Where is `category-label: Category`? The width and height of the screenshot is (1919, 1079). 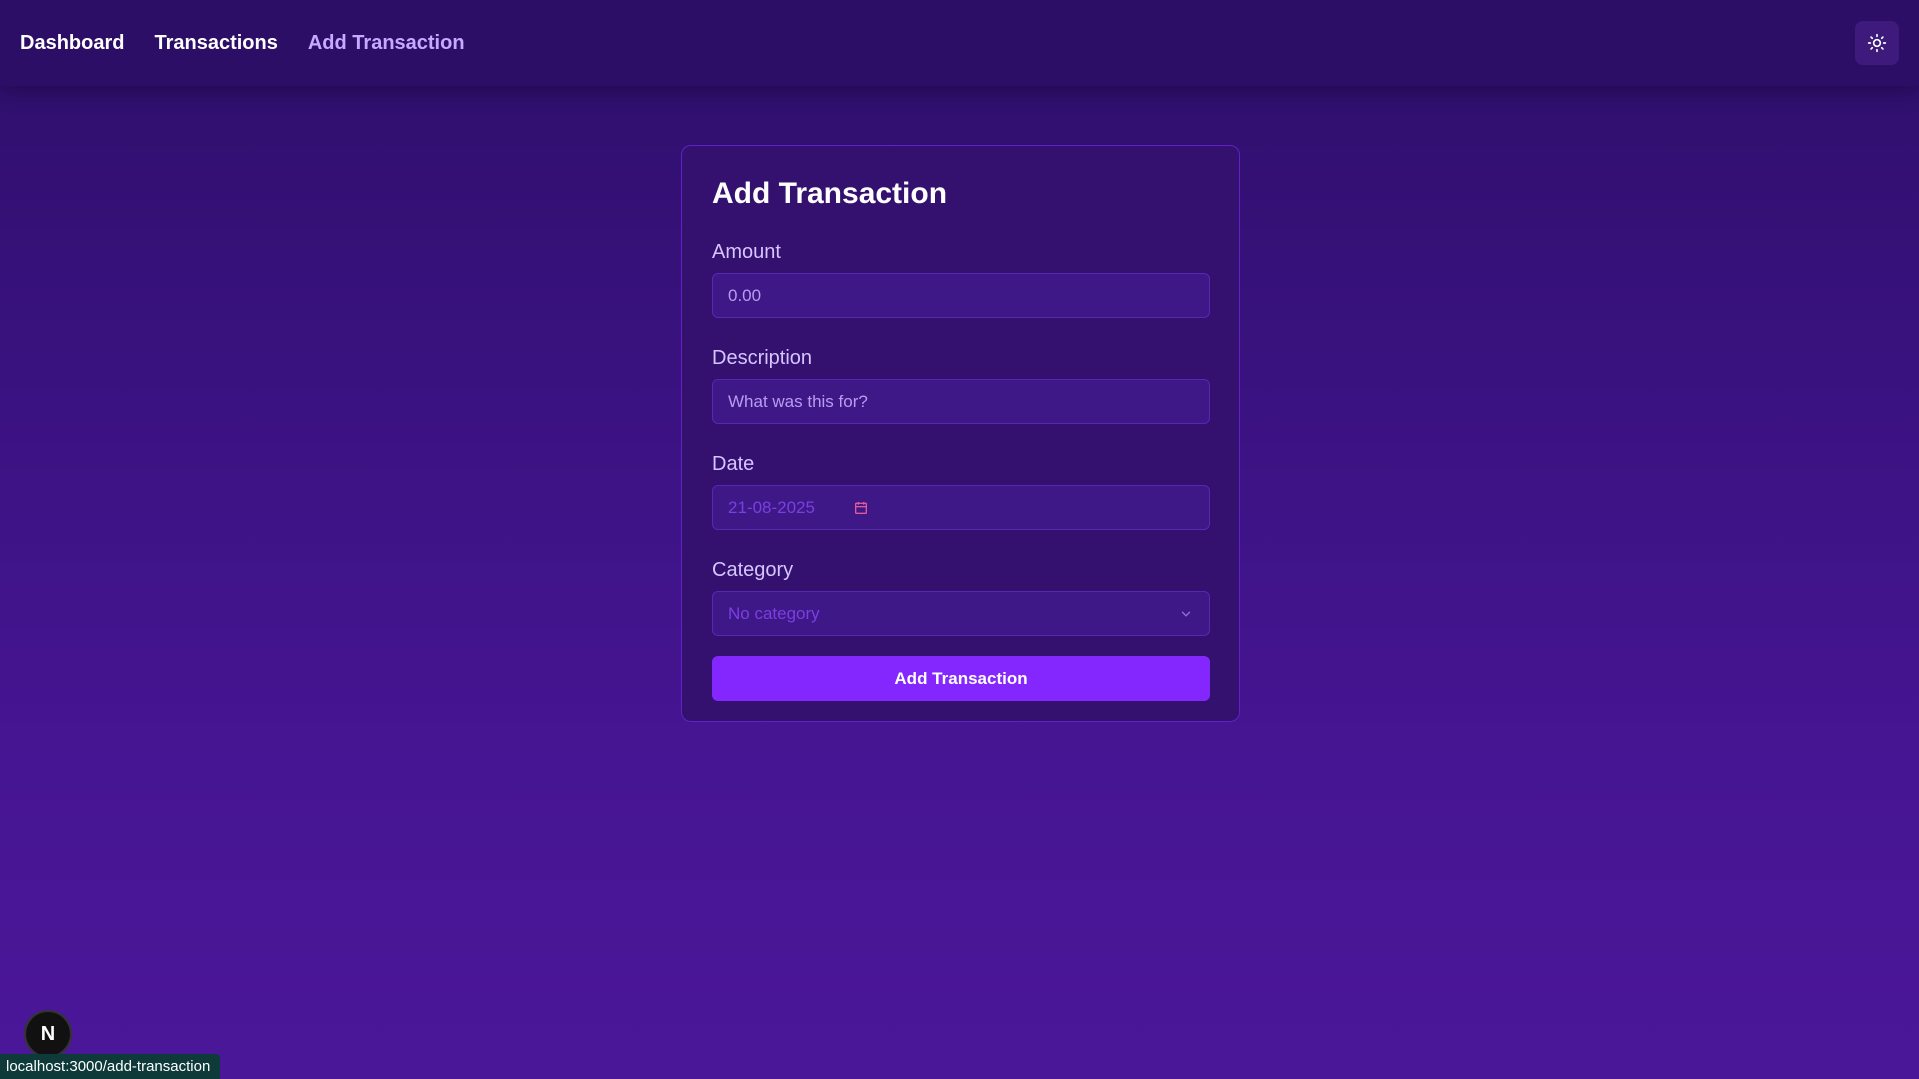 category-label: Category is located at coordinates (753, 570).